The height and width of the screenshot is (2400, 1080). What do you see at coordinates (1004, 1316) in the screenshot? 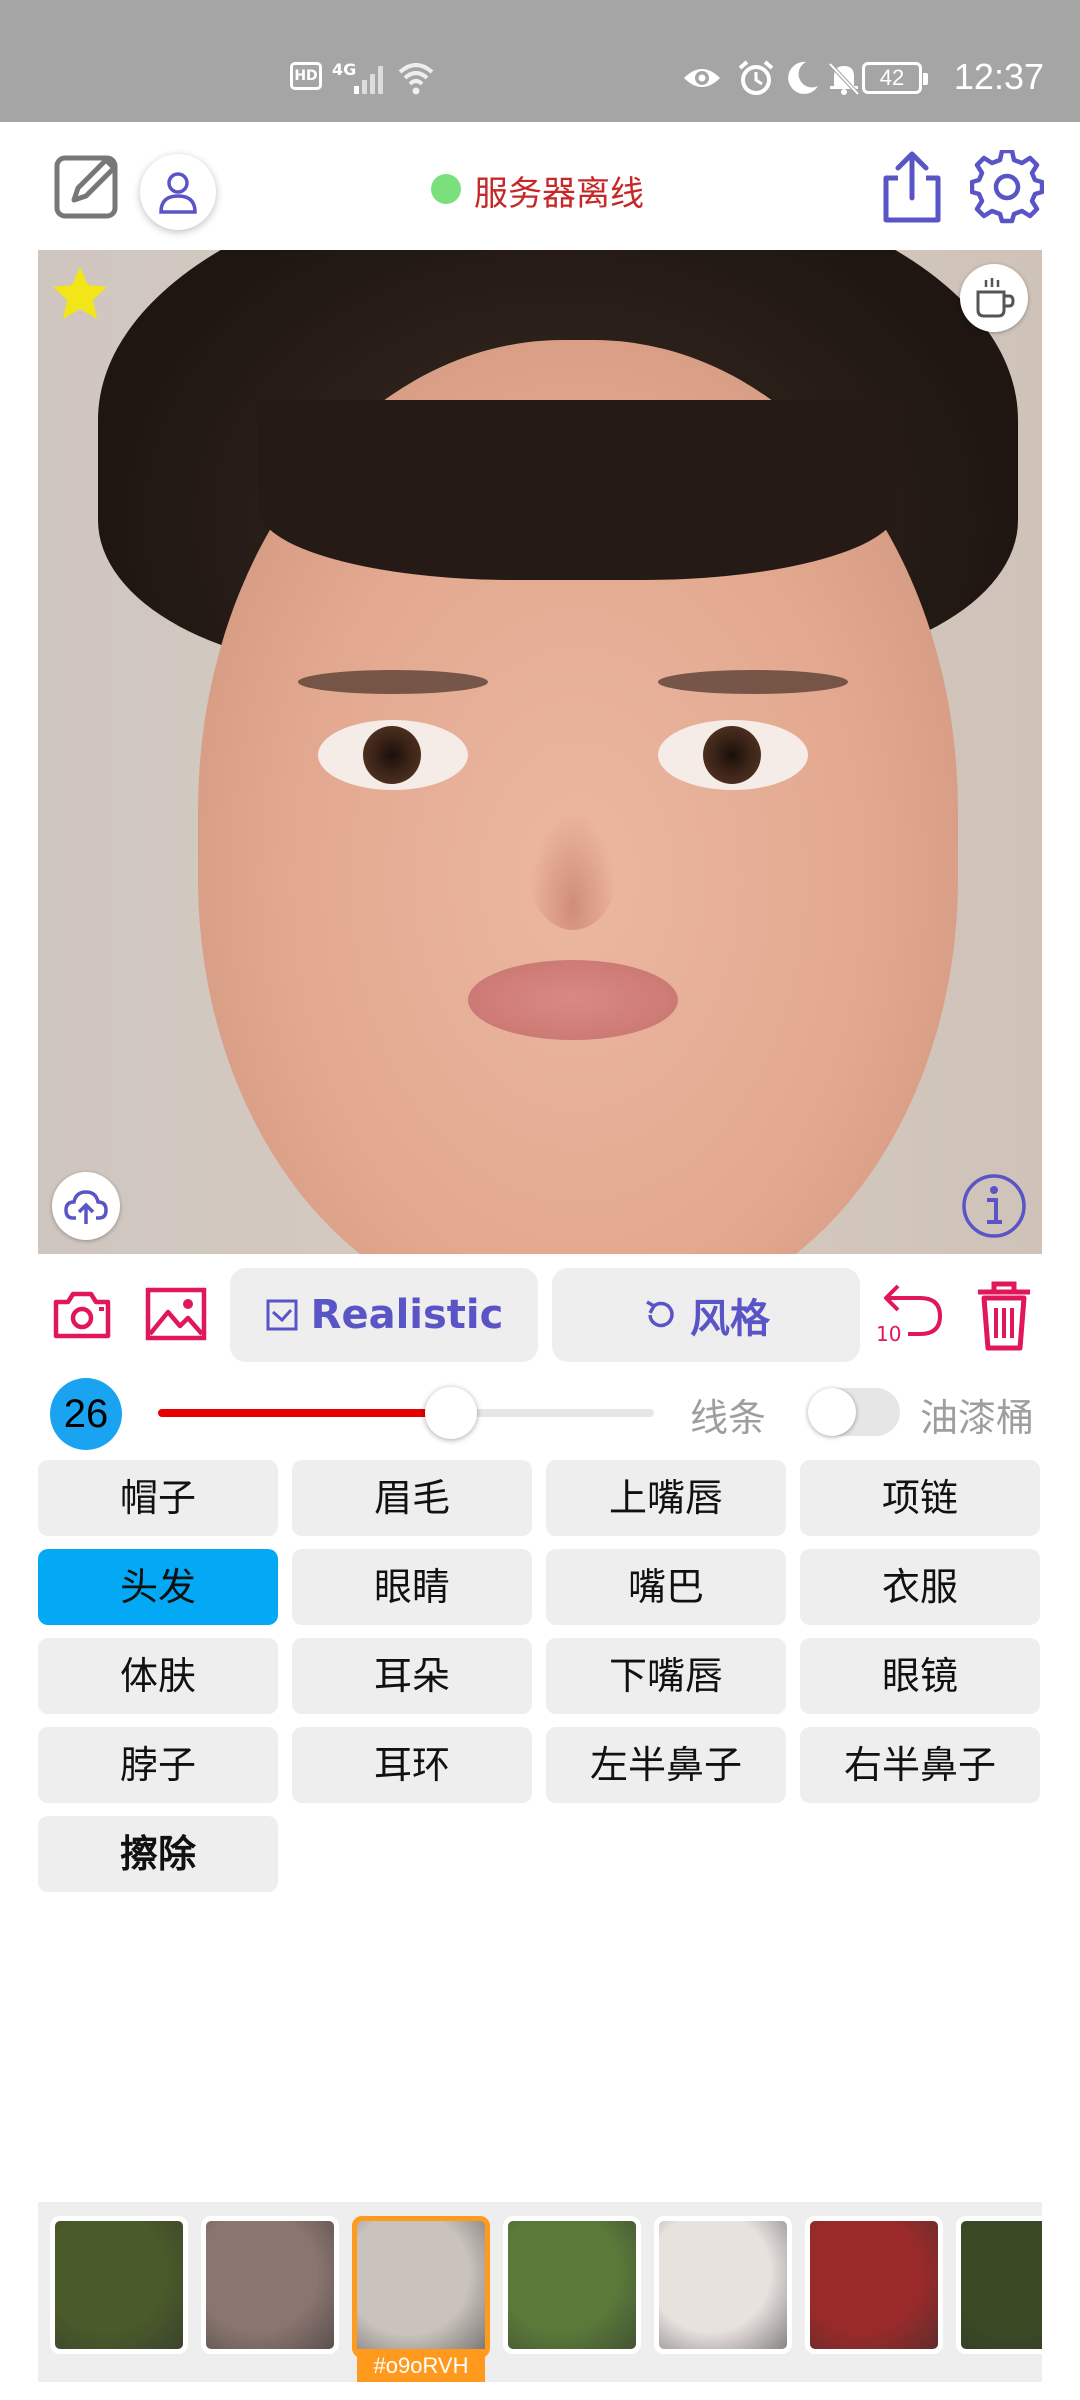
I see `trash-icon` at bounding box center [1004, 1316].